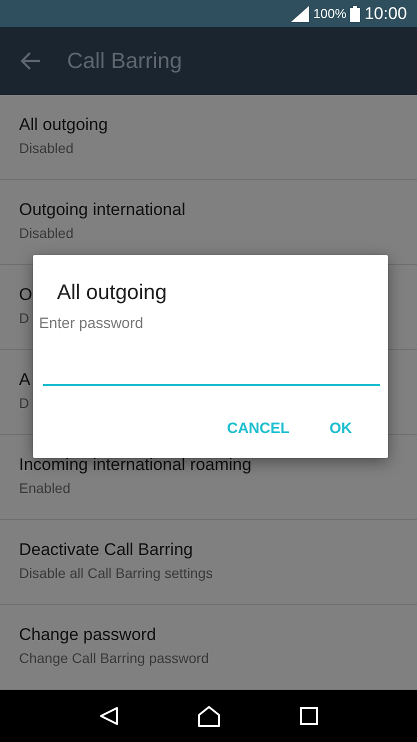 This screenshot has width=417, height=742. What do you see at coordinates (63, 125) in the screenshot?
I see `setting-title: All outgoing` at bounding box center [63, 125].